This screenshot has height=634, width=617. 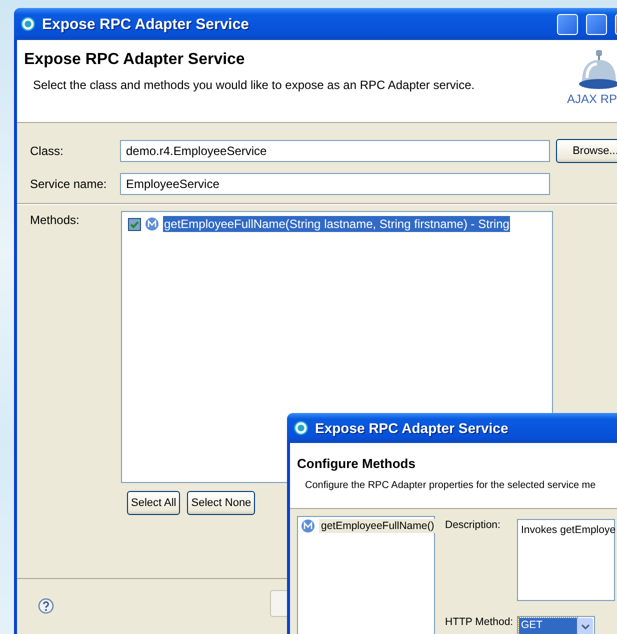 I want to click on page-title: Expose RPC Adapter Service, so click(x=135, y=60).